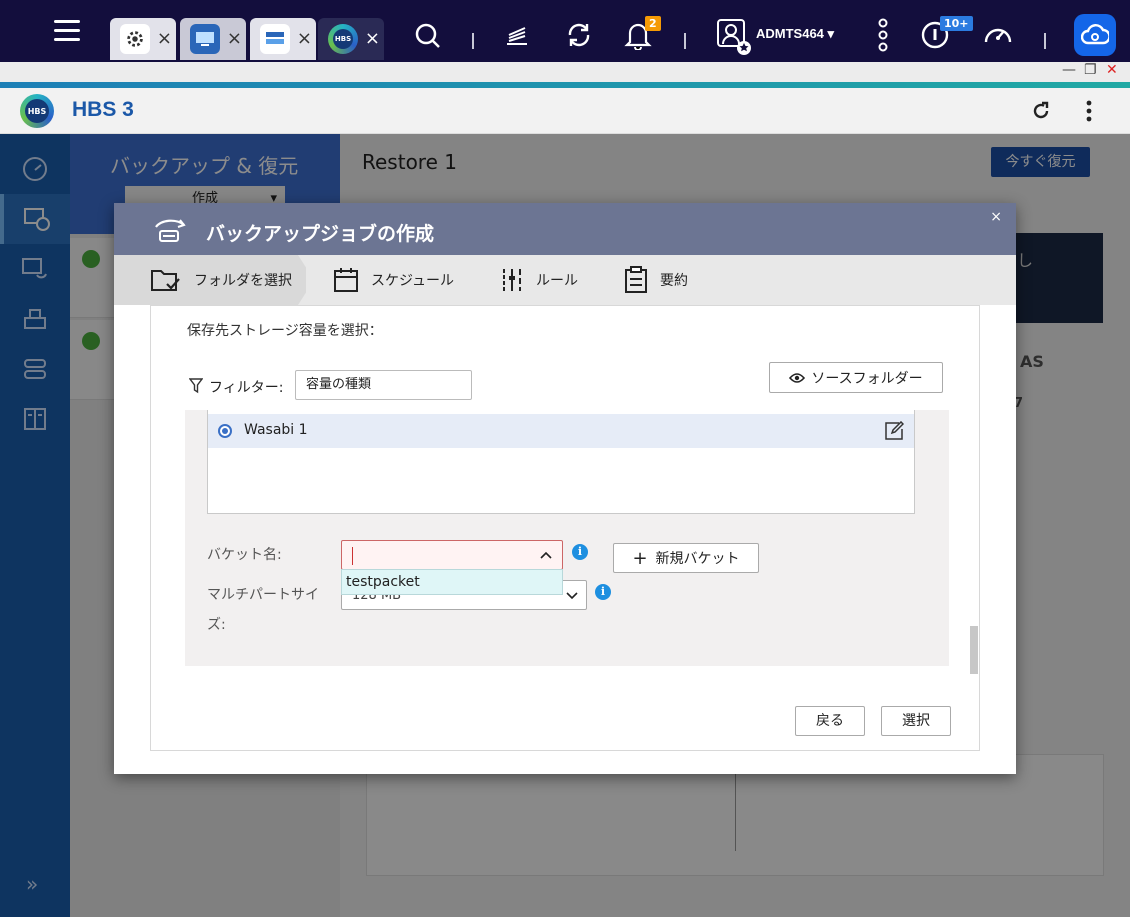 The height and width of the screenshot is (917, 1130). Describe the element at coordinates (998, 37) in the screenshot. I see `dashboard-icon` at that location.